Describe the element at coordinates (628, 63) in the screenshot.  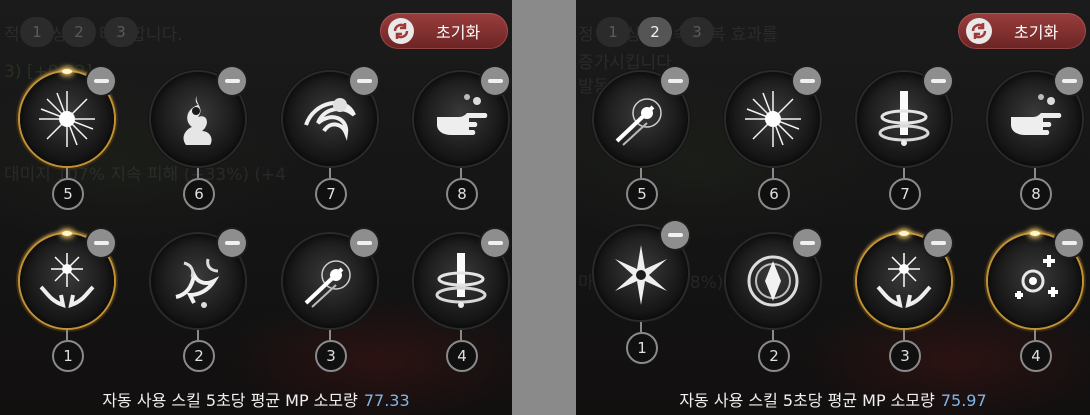
I see `background-tooltip-text: 증가시킵니다.` at that location.